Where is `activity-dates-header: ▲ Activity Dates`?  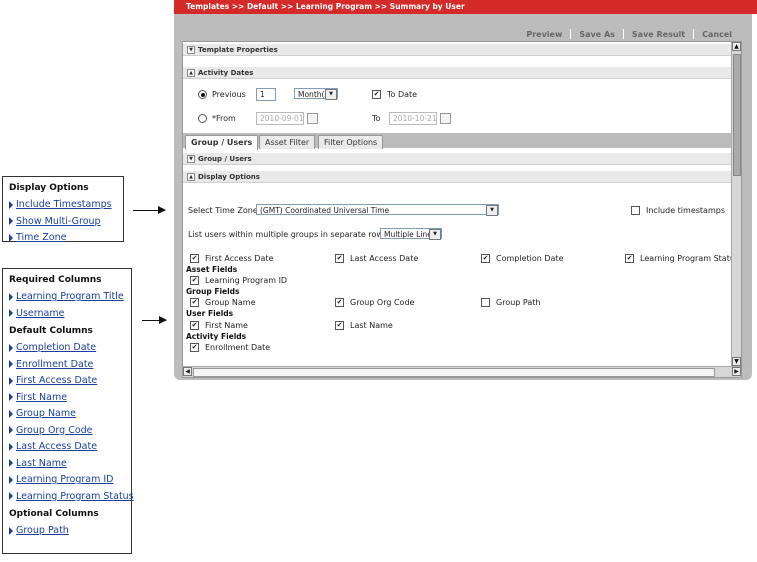 activity-dates-header: ▲ Activity Dates is located at coordinates (457, 73).